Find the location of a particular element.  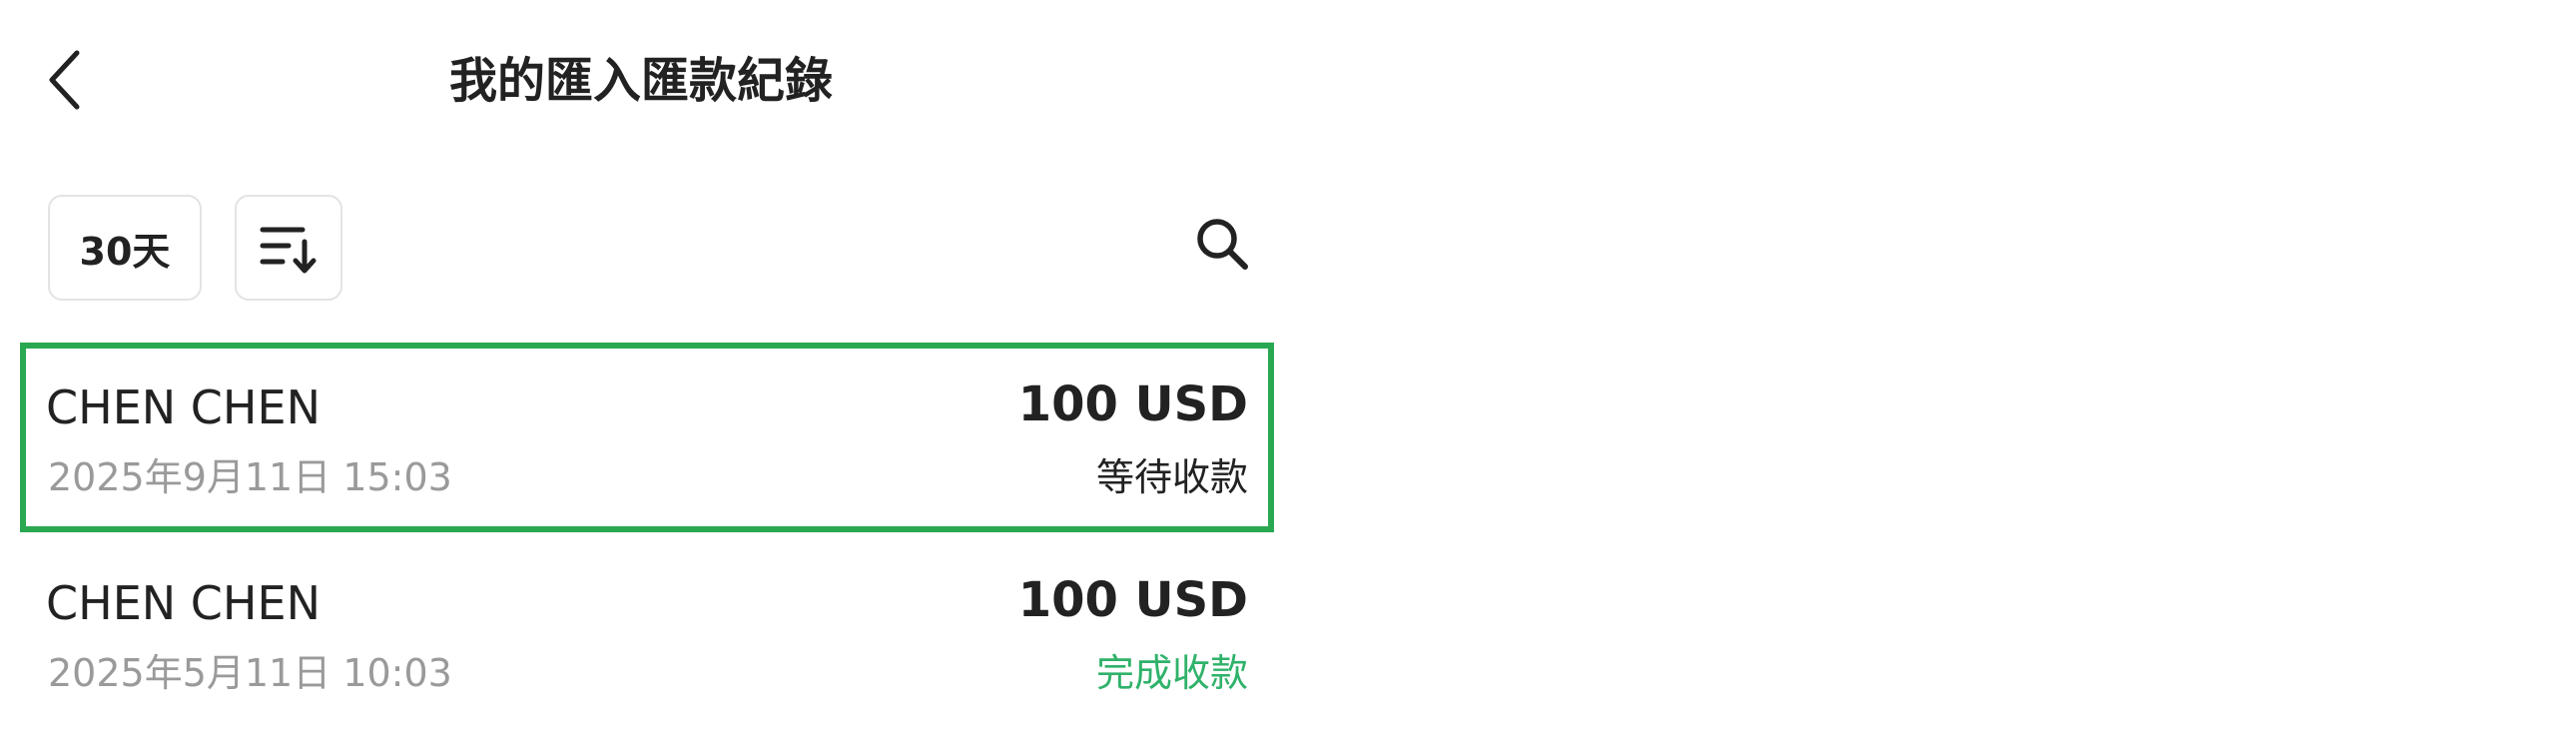

sort-descending-icon is located at coordinates (288, 251).